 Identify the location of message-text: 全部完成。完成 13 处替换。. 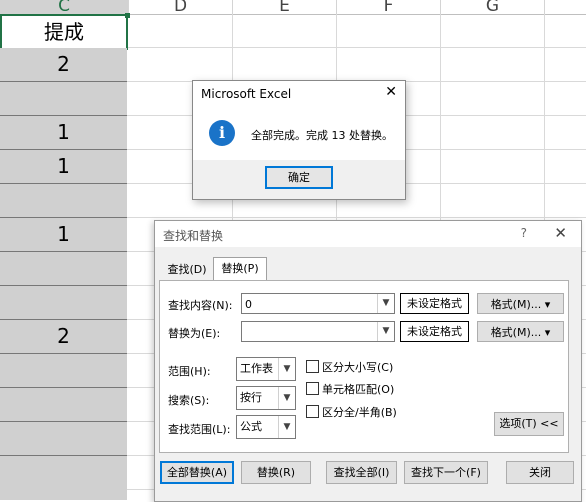
(322, 135).